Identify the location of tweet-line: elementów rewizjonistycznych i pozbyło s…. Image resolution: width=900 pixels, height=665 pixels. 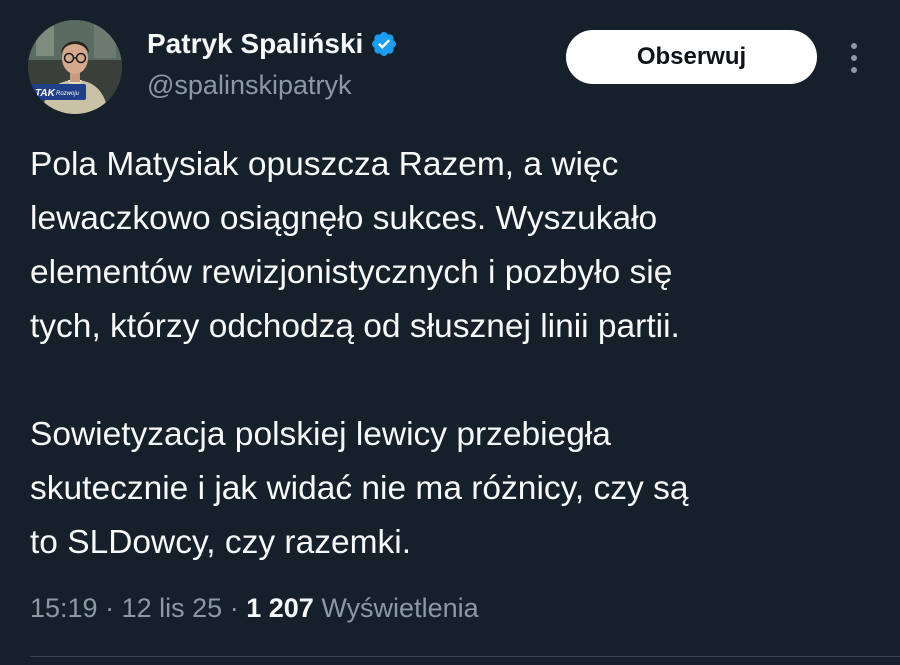
(351, 272).